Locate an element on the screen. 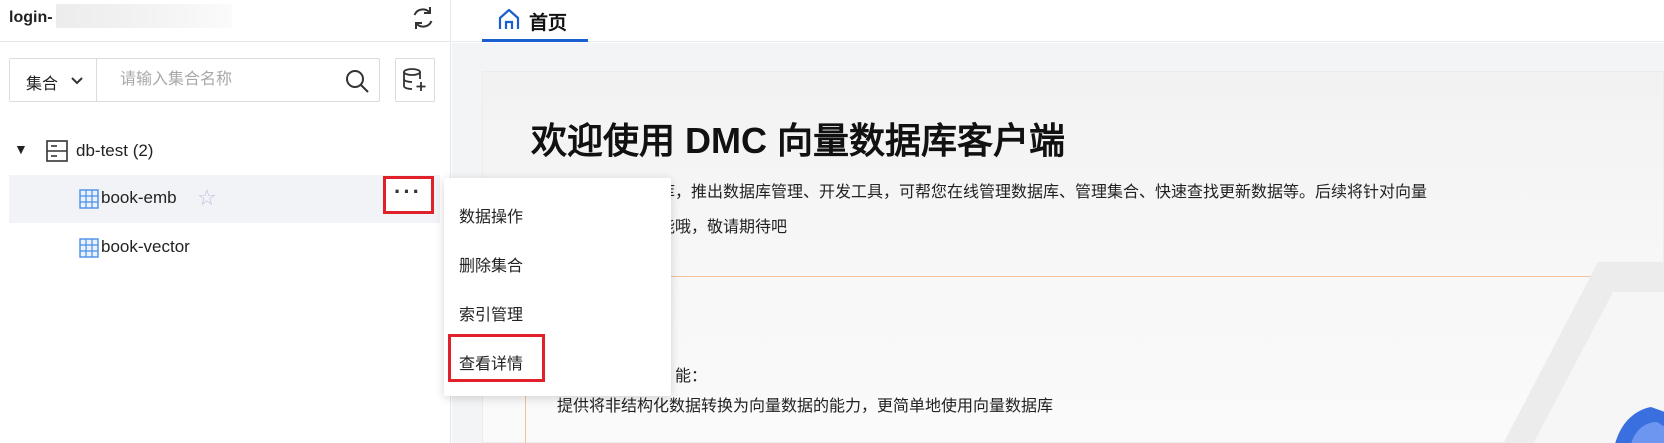 The height and width of the screenshot is (443, 1664). collection-select-label: 集合 is located at coordinates (42, 84).